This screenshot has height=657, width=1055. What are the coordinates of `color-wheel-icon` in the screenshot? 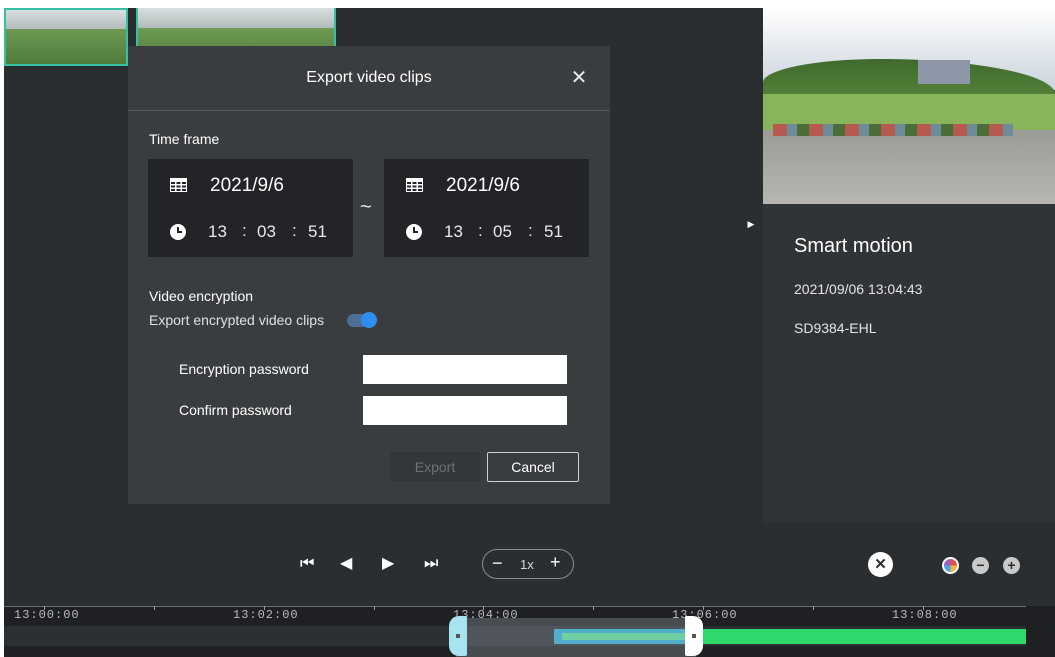 It's located at (950, 565).